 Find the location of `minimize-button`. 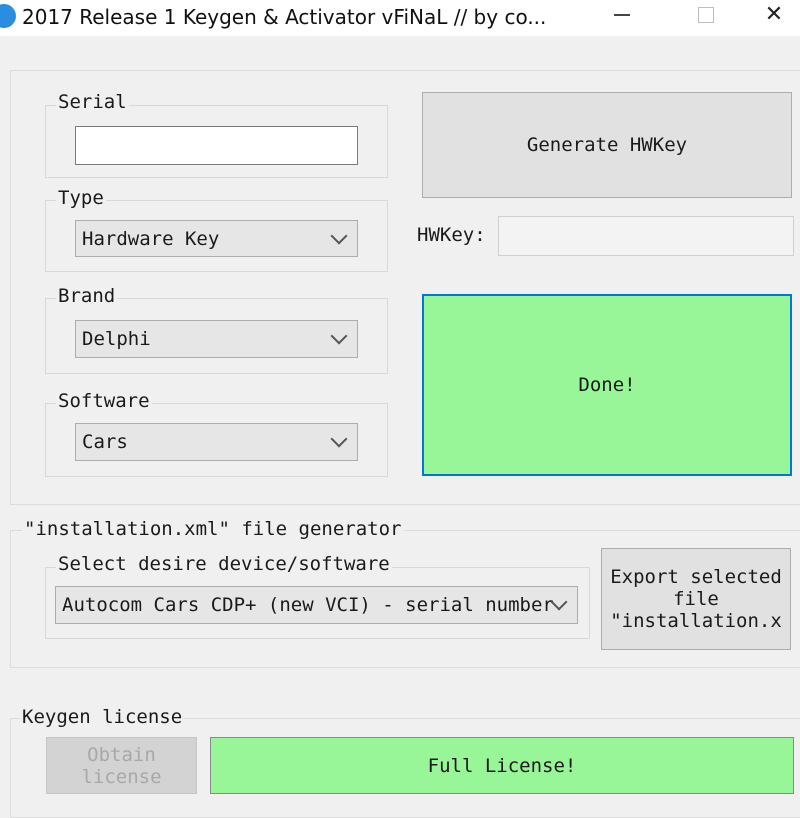

minimize-button is located at coordinates (622, 15).